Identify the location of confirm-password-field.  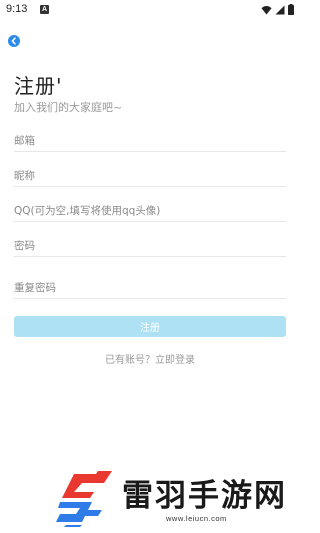
(150, 288).